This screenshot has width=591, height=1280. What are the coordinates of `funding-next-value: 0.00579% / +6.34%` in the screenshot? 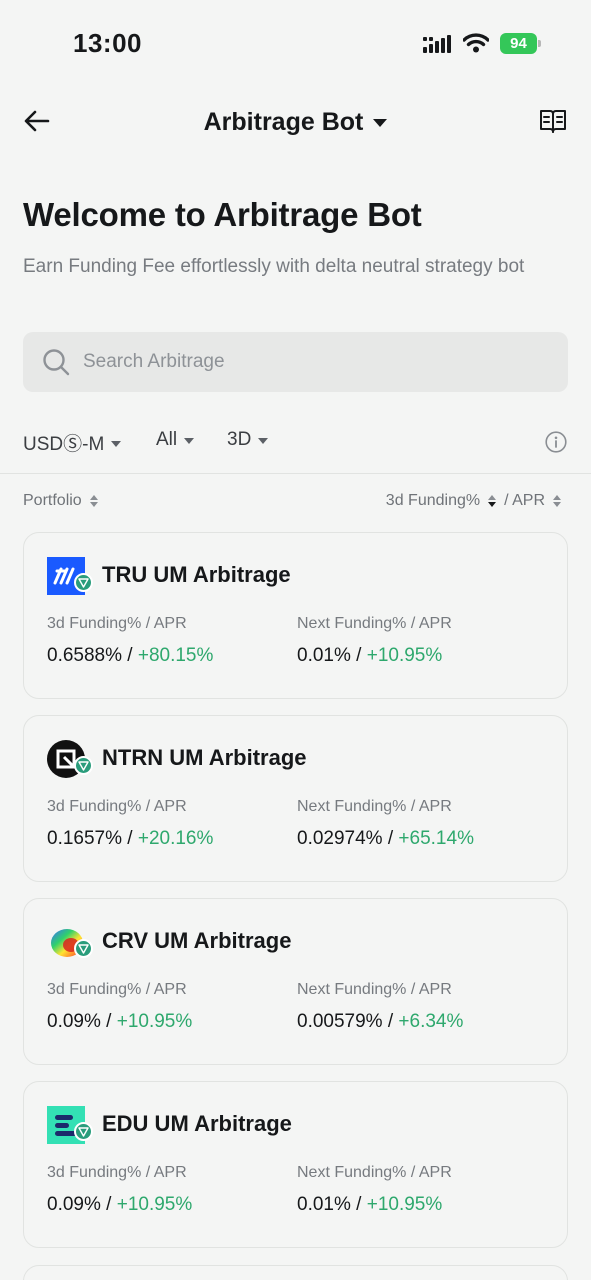 It's located at (380, 1022).